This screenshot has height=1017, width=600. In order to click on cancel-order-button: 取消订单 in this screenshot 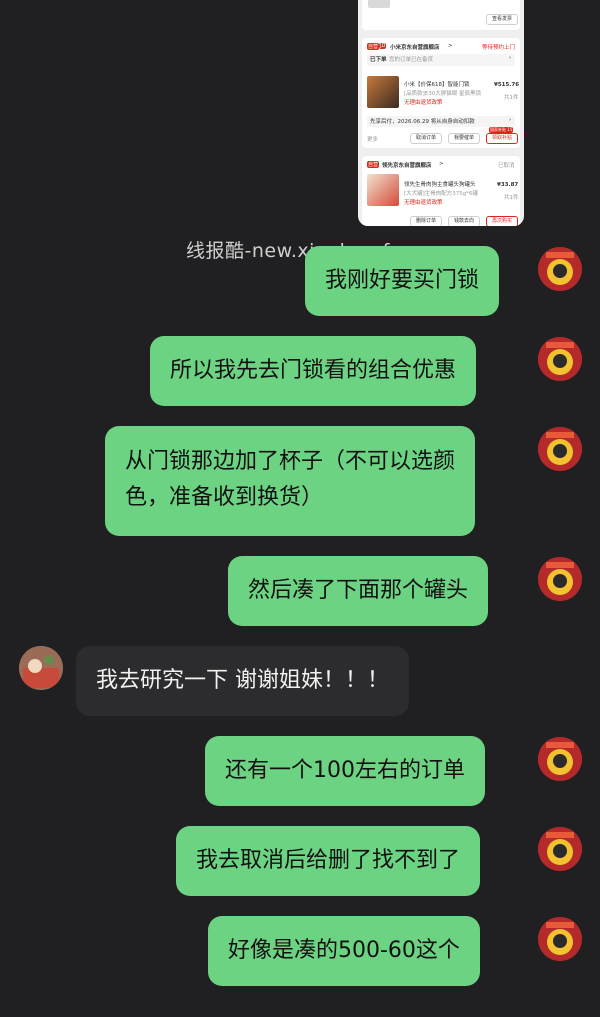, I will do `click(426, 138)`.